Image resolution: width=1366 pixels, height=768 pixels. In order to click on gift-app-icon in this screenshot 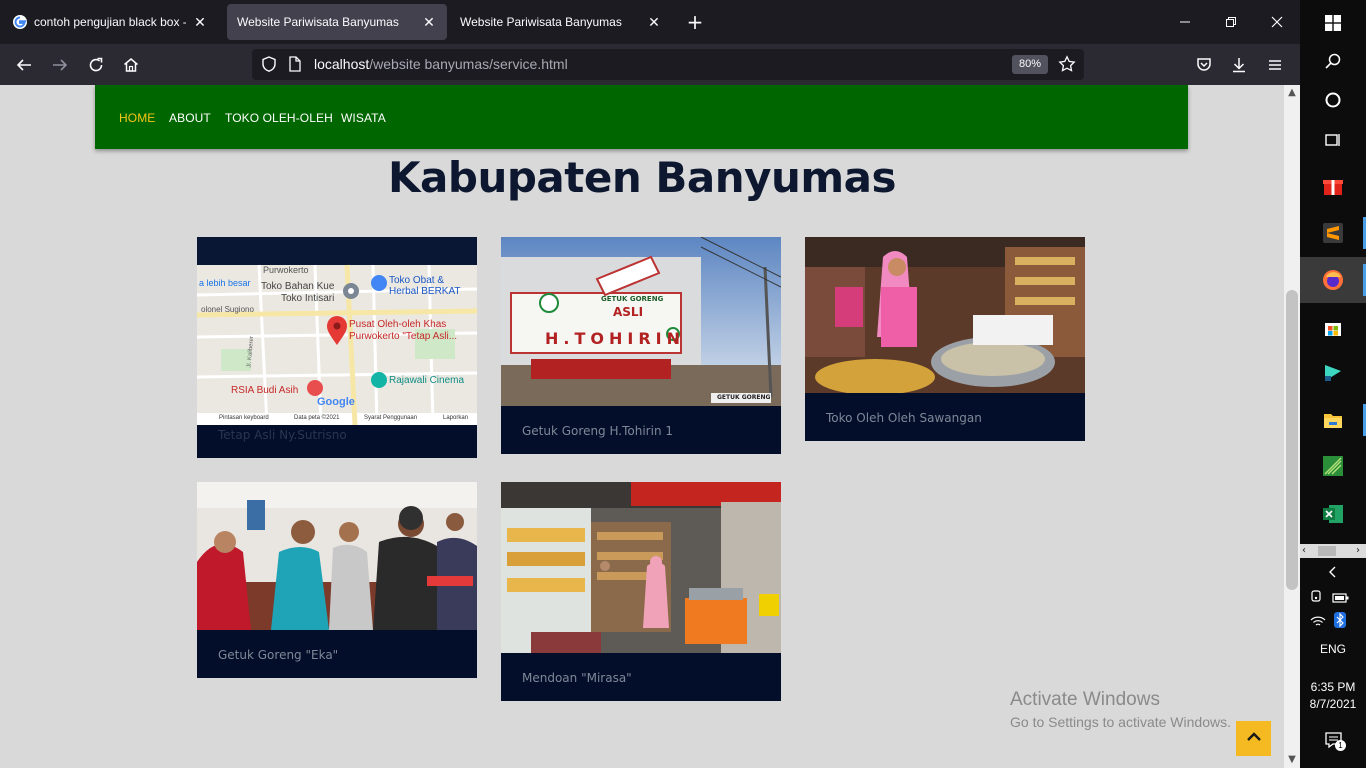, I will do `click(1333, 186)`.